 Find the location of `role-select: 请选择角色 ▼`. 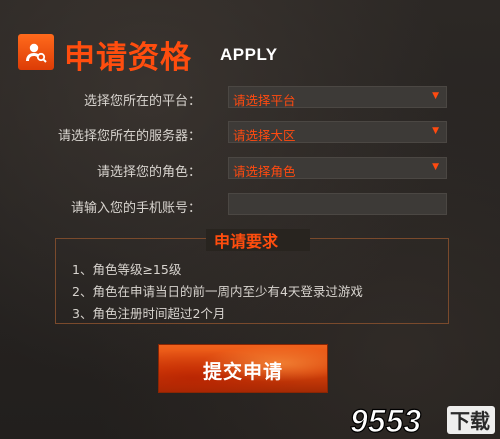

role-select: 请选择角色 ▼ is located at coordinates (337, 168).